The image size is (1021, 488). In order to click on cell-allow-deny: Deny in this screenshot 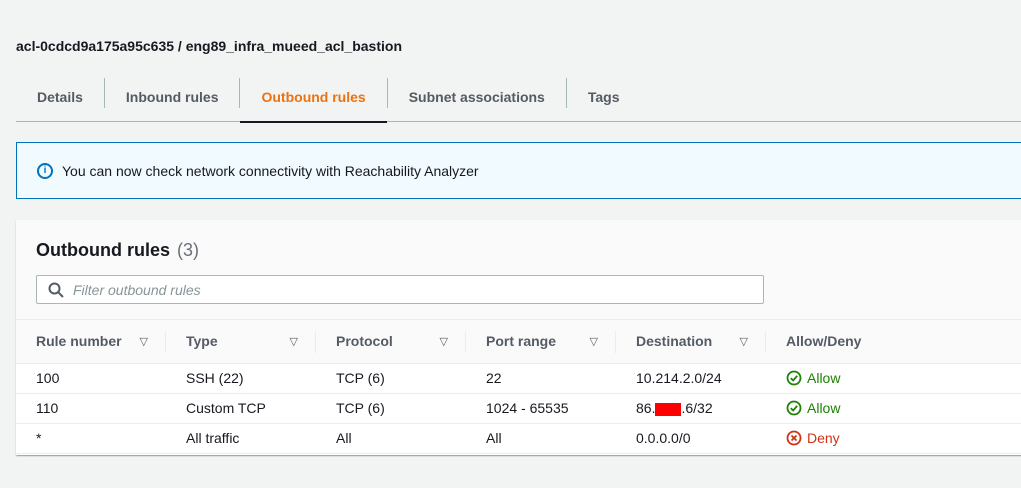, I will do `click(893, 438)`.